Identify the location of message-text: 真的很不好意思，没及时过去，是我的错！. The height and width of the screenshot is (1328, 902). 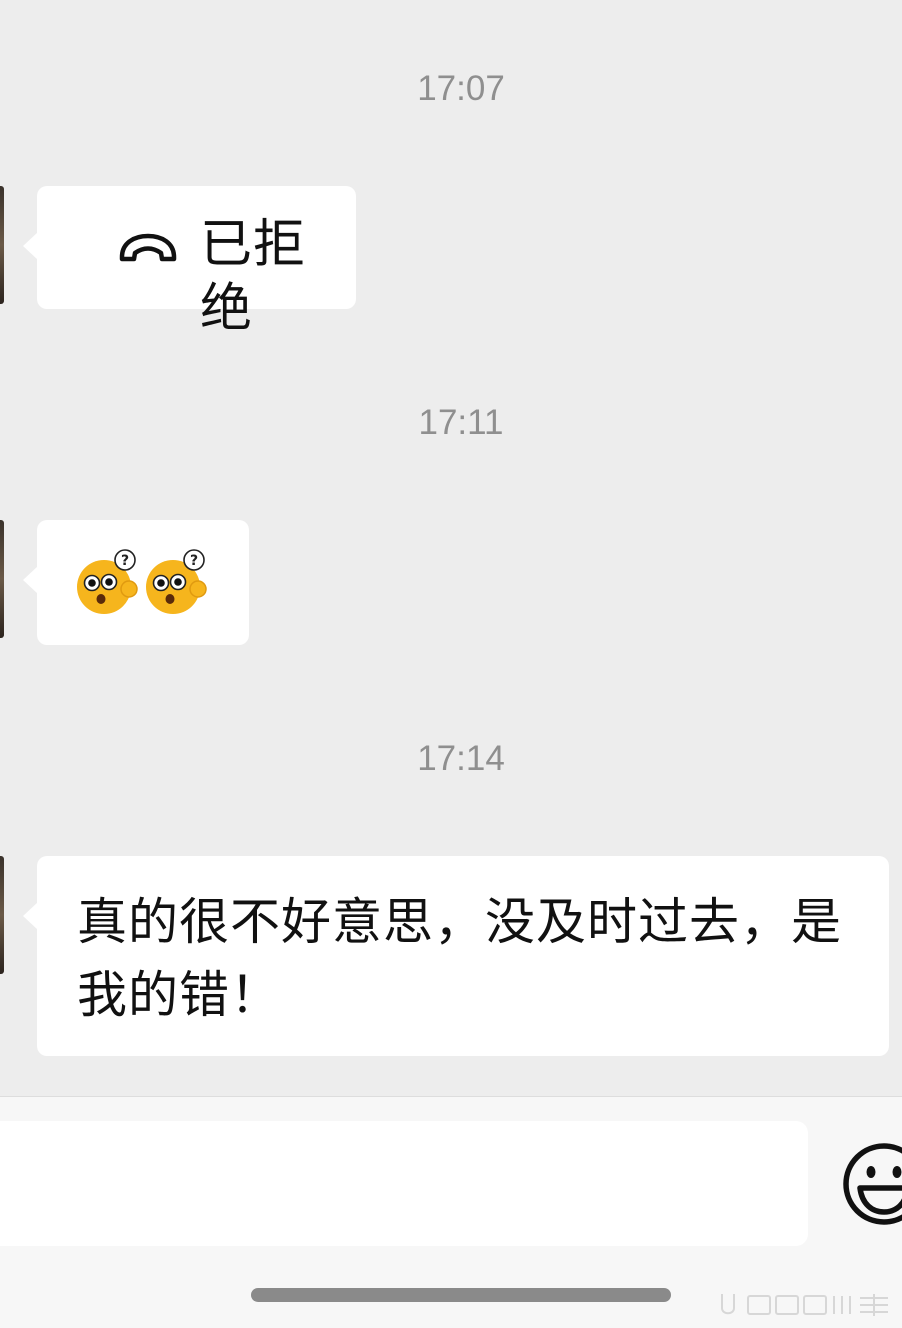
(459, 958).